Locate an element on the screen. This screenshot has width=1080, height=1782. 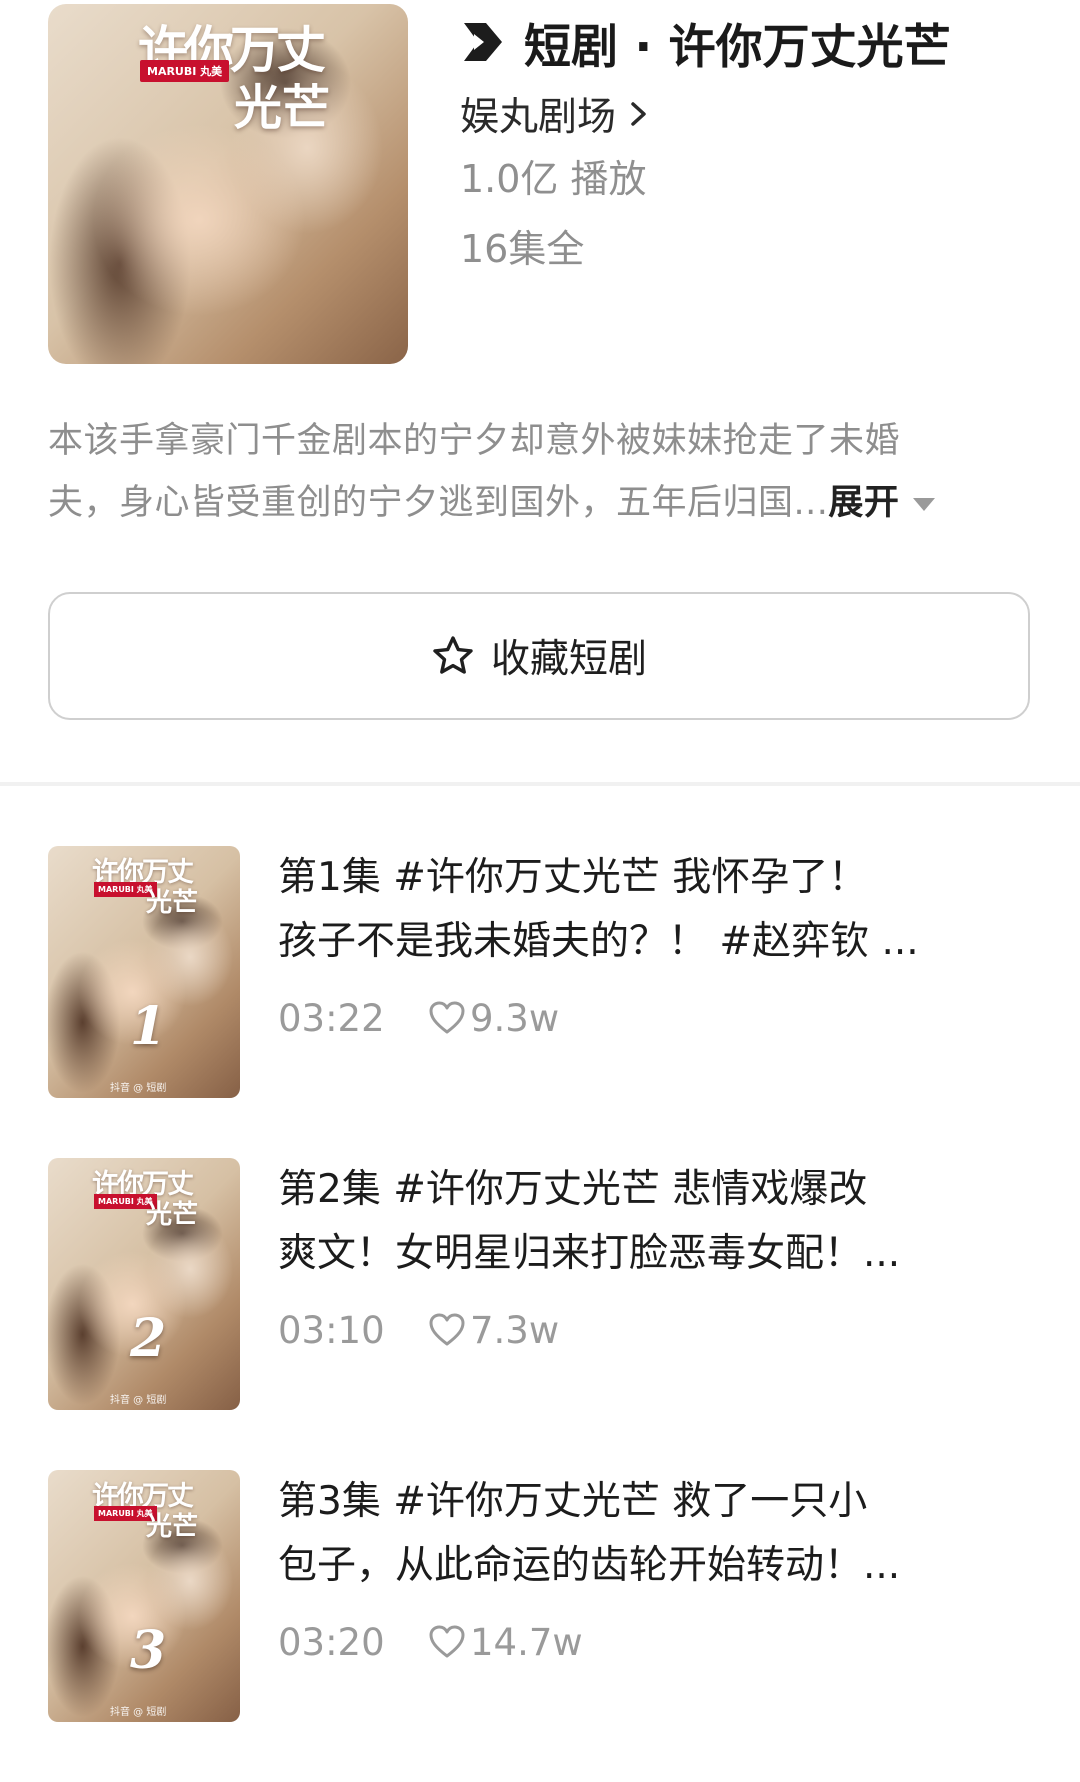
expand-button: 展开 is located at coordinates (882, 503).